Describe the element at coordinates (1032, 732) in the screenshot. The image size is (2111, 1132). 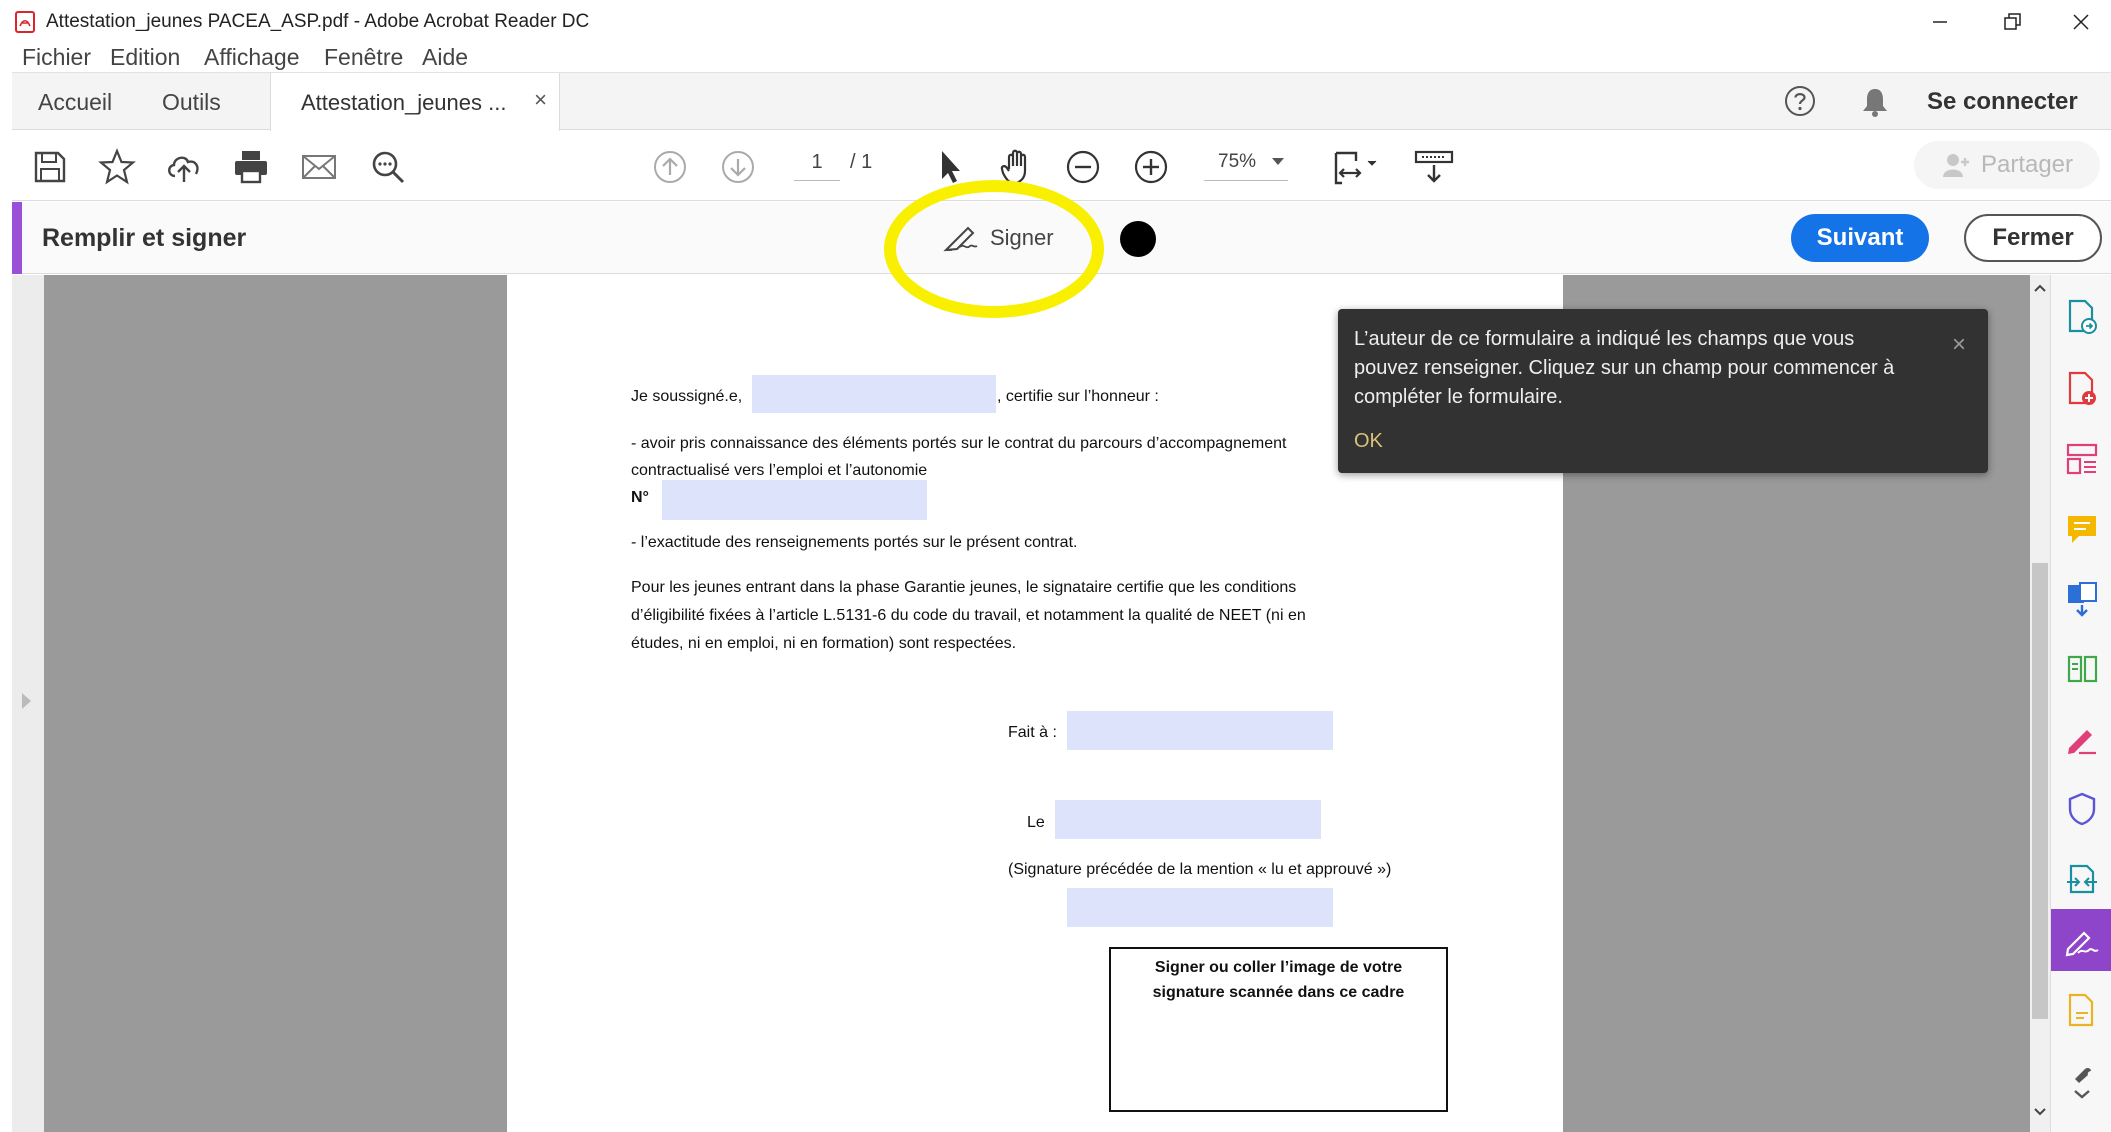
I see `doc-fait-a-label: Fait à :` at that location.